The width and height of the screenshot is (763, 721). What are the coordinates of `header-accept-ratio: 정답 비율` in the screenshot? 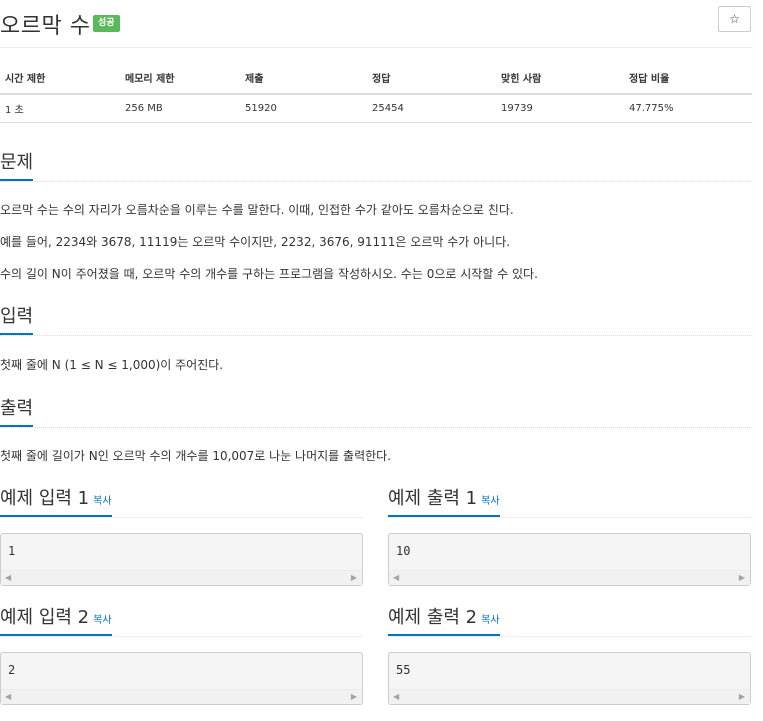 It's located at (688, 78).